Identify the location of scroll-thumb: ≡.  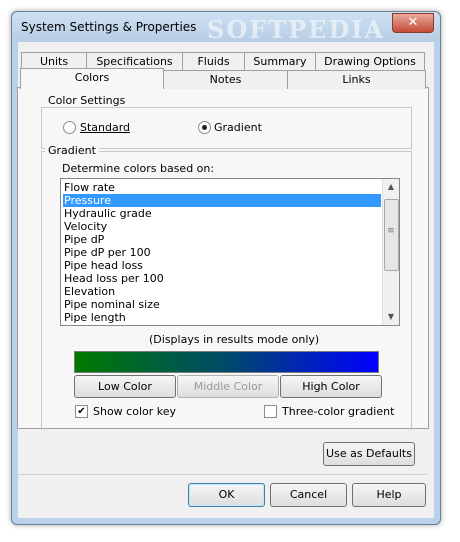
(391, 235).